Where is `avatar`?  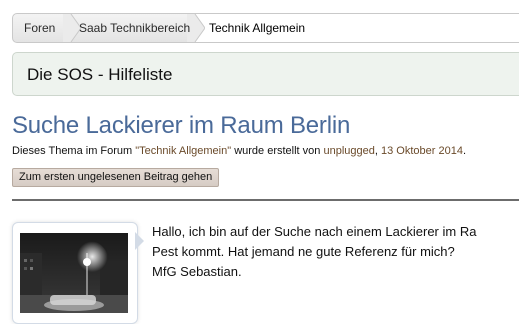
avatar is located at coordinates (74, 273).